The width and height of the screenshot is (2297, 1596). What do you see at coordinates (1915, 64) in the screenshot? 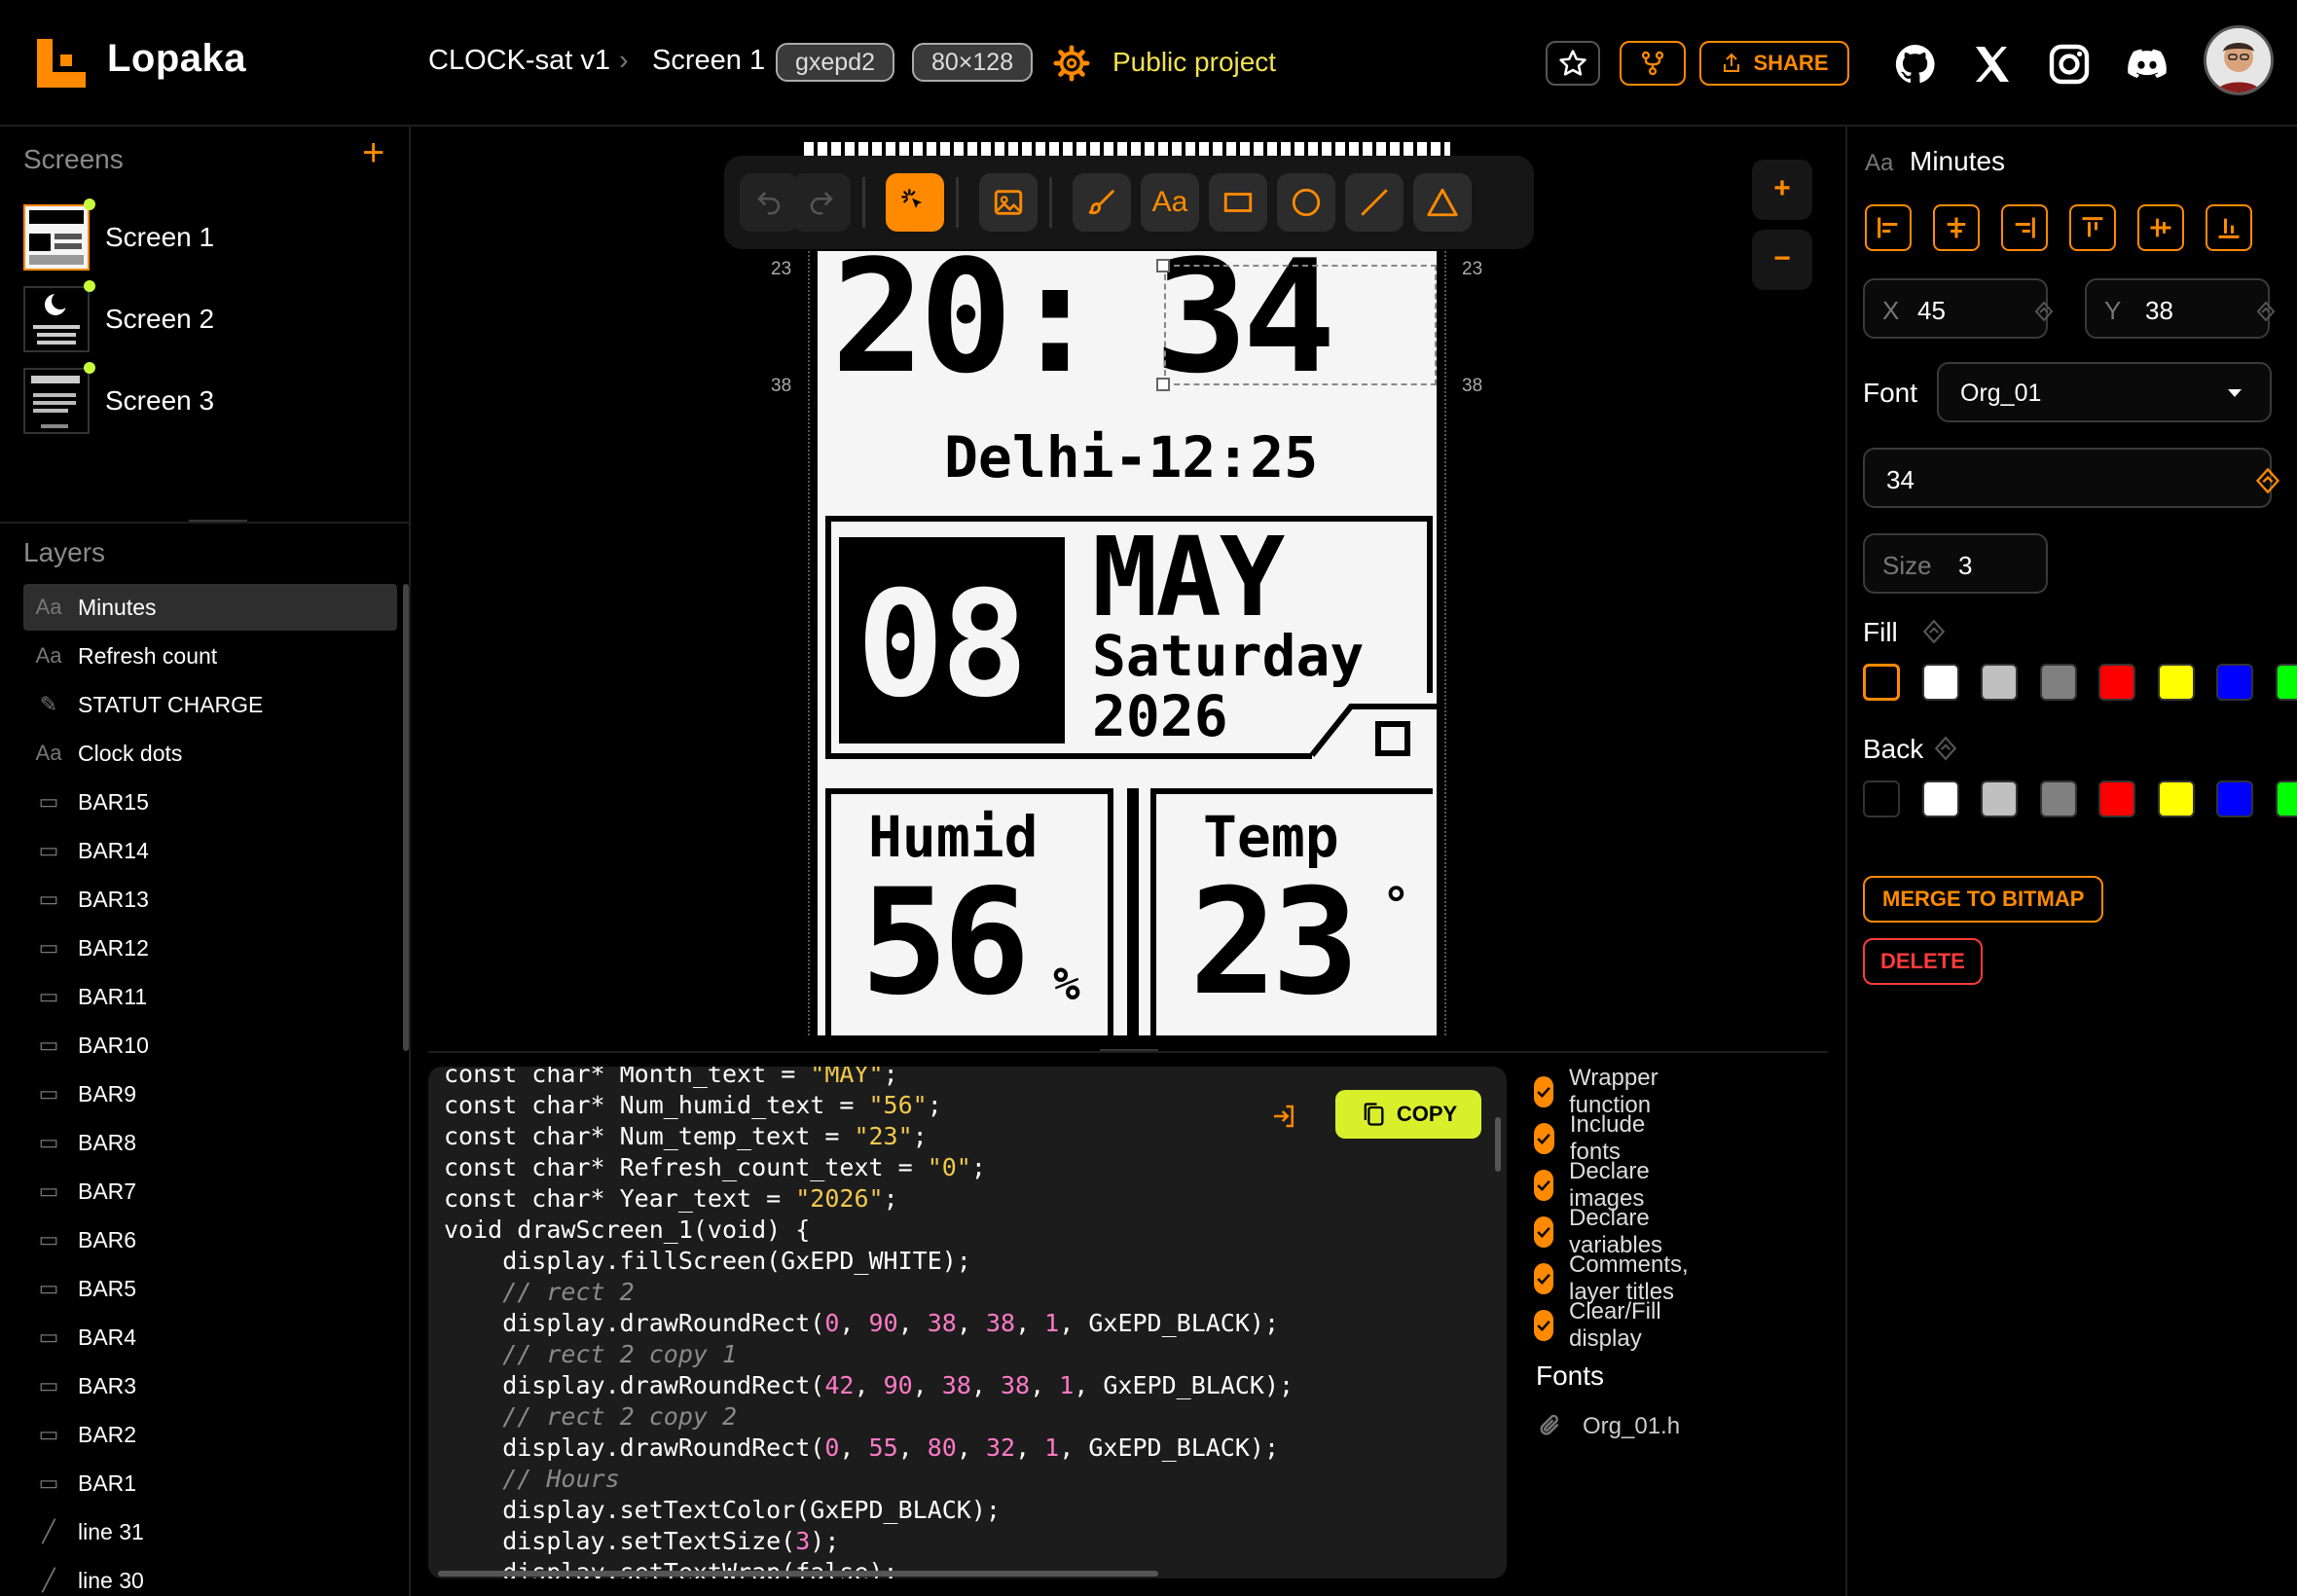
I see `github-icon` at bounding box center [1915, 64].